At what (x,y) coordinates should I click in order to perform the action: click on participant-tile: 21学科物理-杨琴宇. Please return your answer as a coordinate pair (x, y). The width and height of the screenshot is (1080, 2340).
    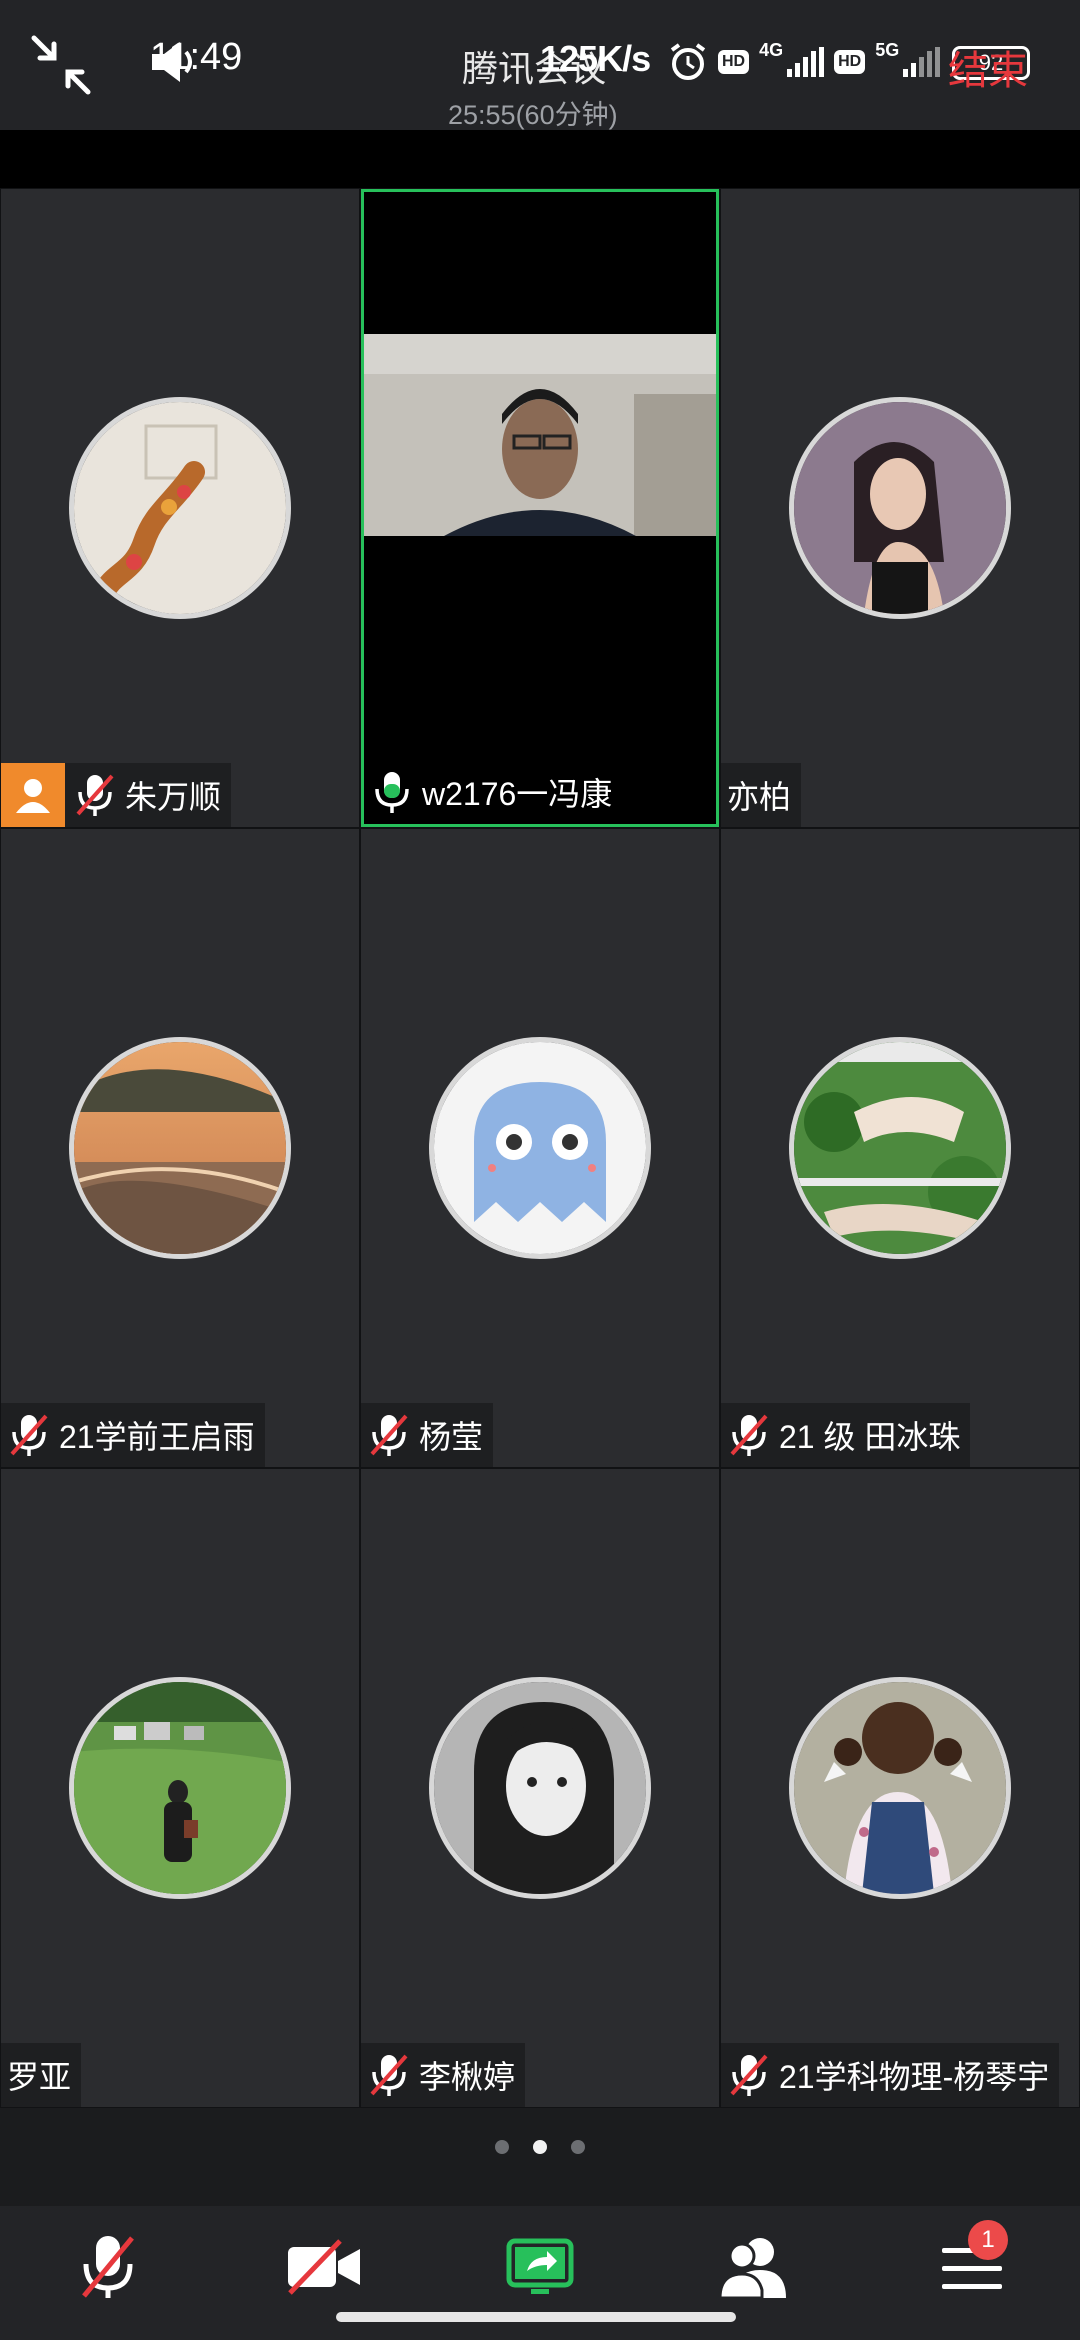
    Looking at the image, I should click on (900, 1788).